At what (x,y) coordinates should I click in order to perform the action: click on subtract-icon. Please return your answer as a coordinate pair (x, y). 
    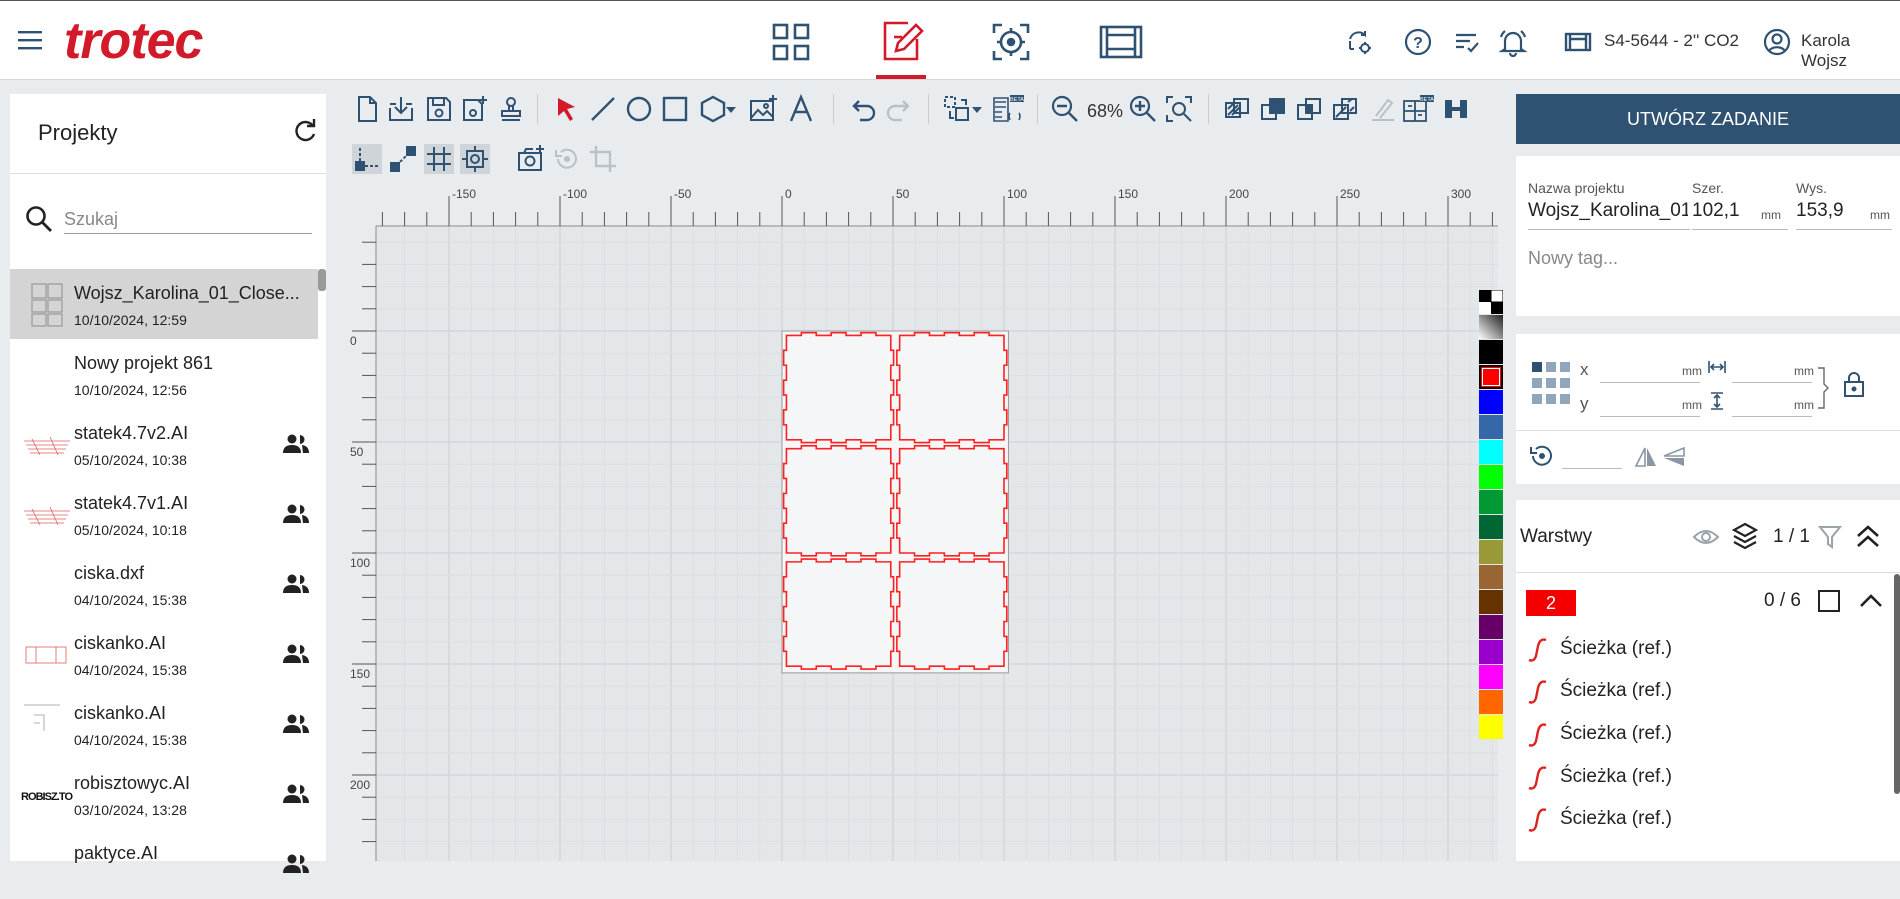
    Looking at the image, I should click on (1273, 109).